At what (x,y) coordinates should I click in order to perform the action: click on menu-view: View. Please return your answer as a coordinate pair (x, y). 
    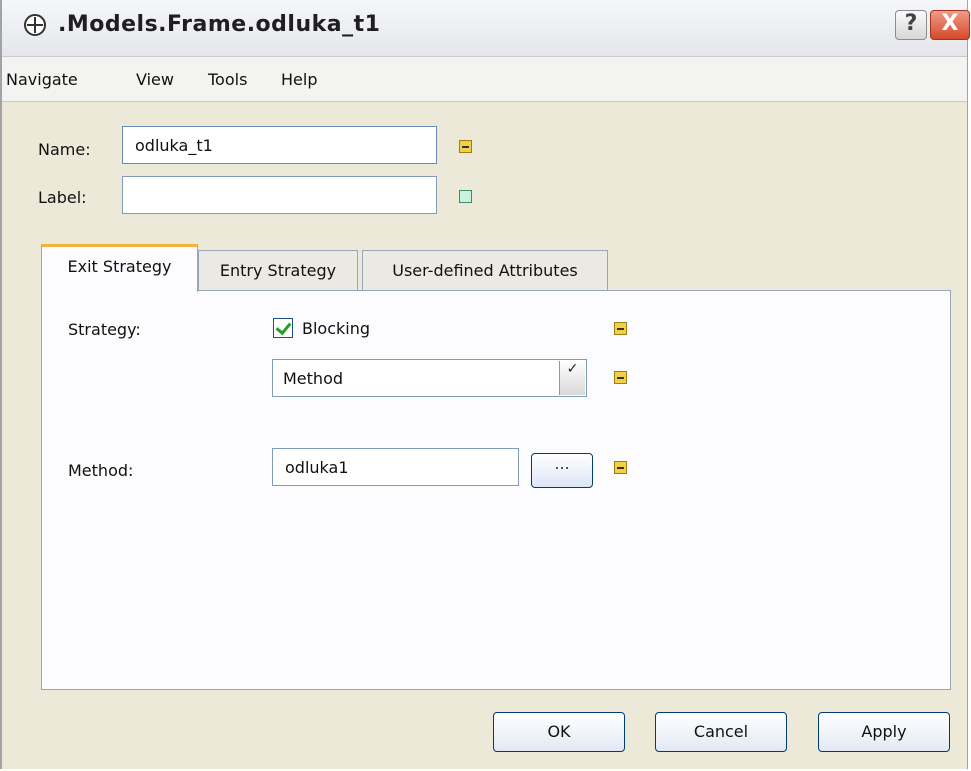
    Looking at the image, I should click on (155, 79).